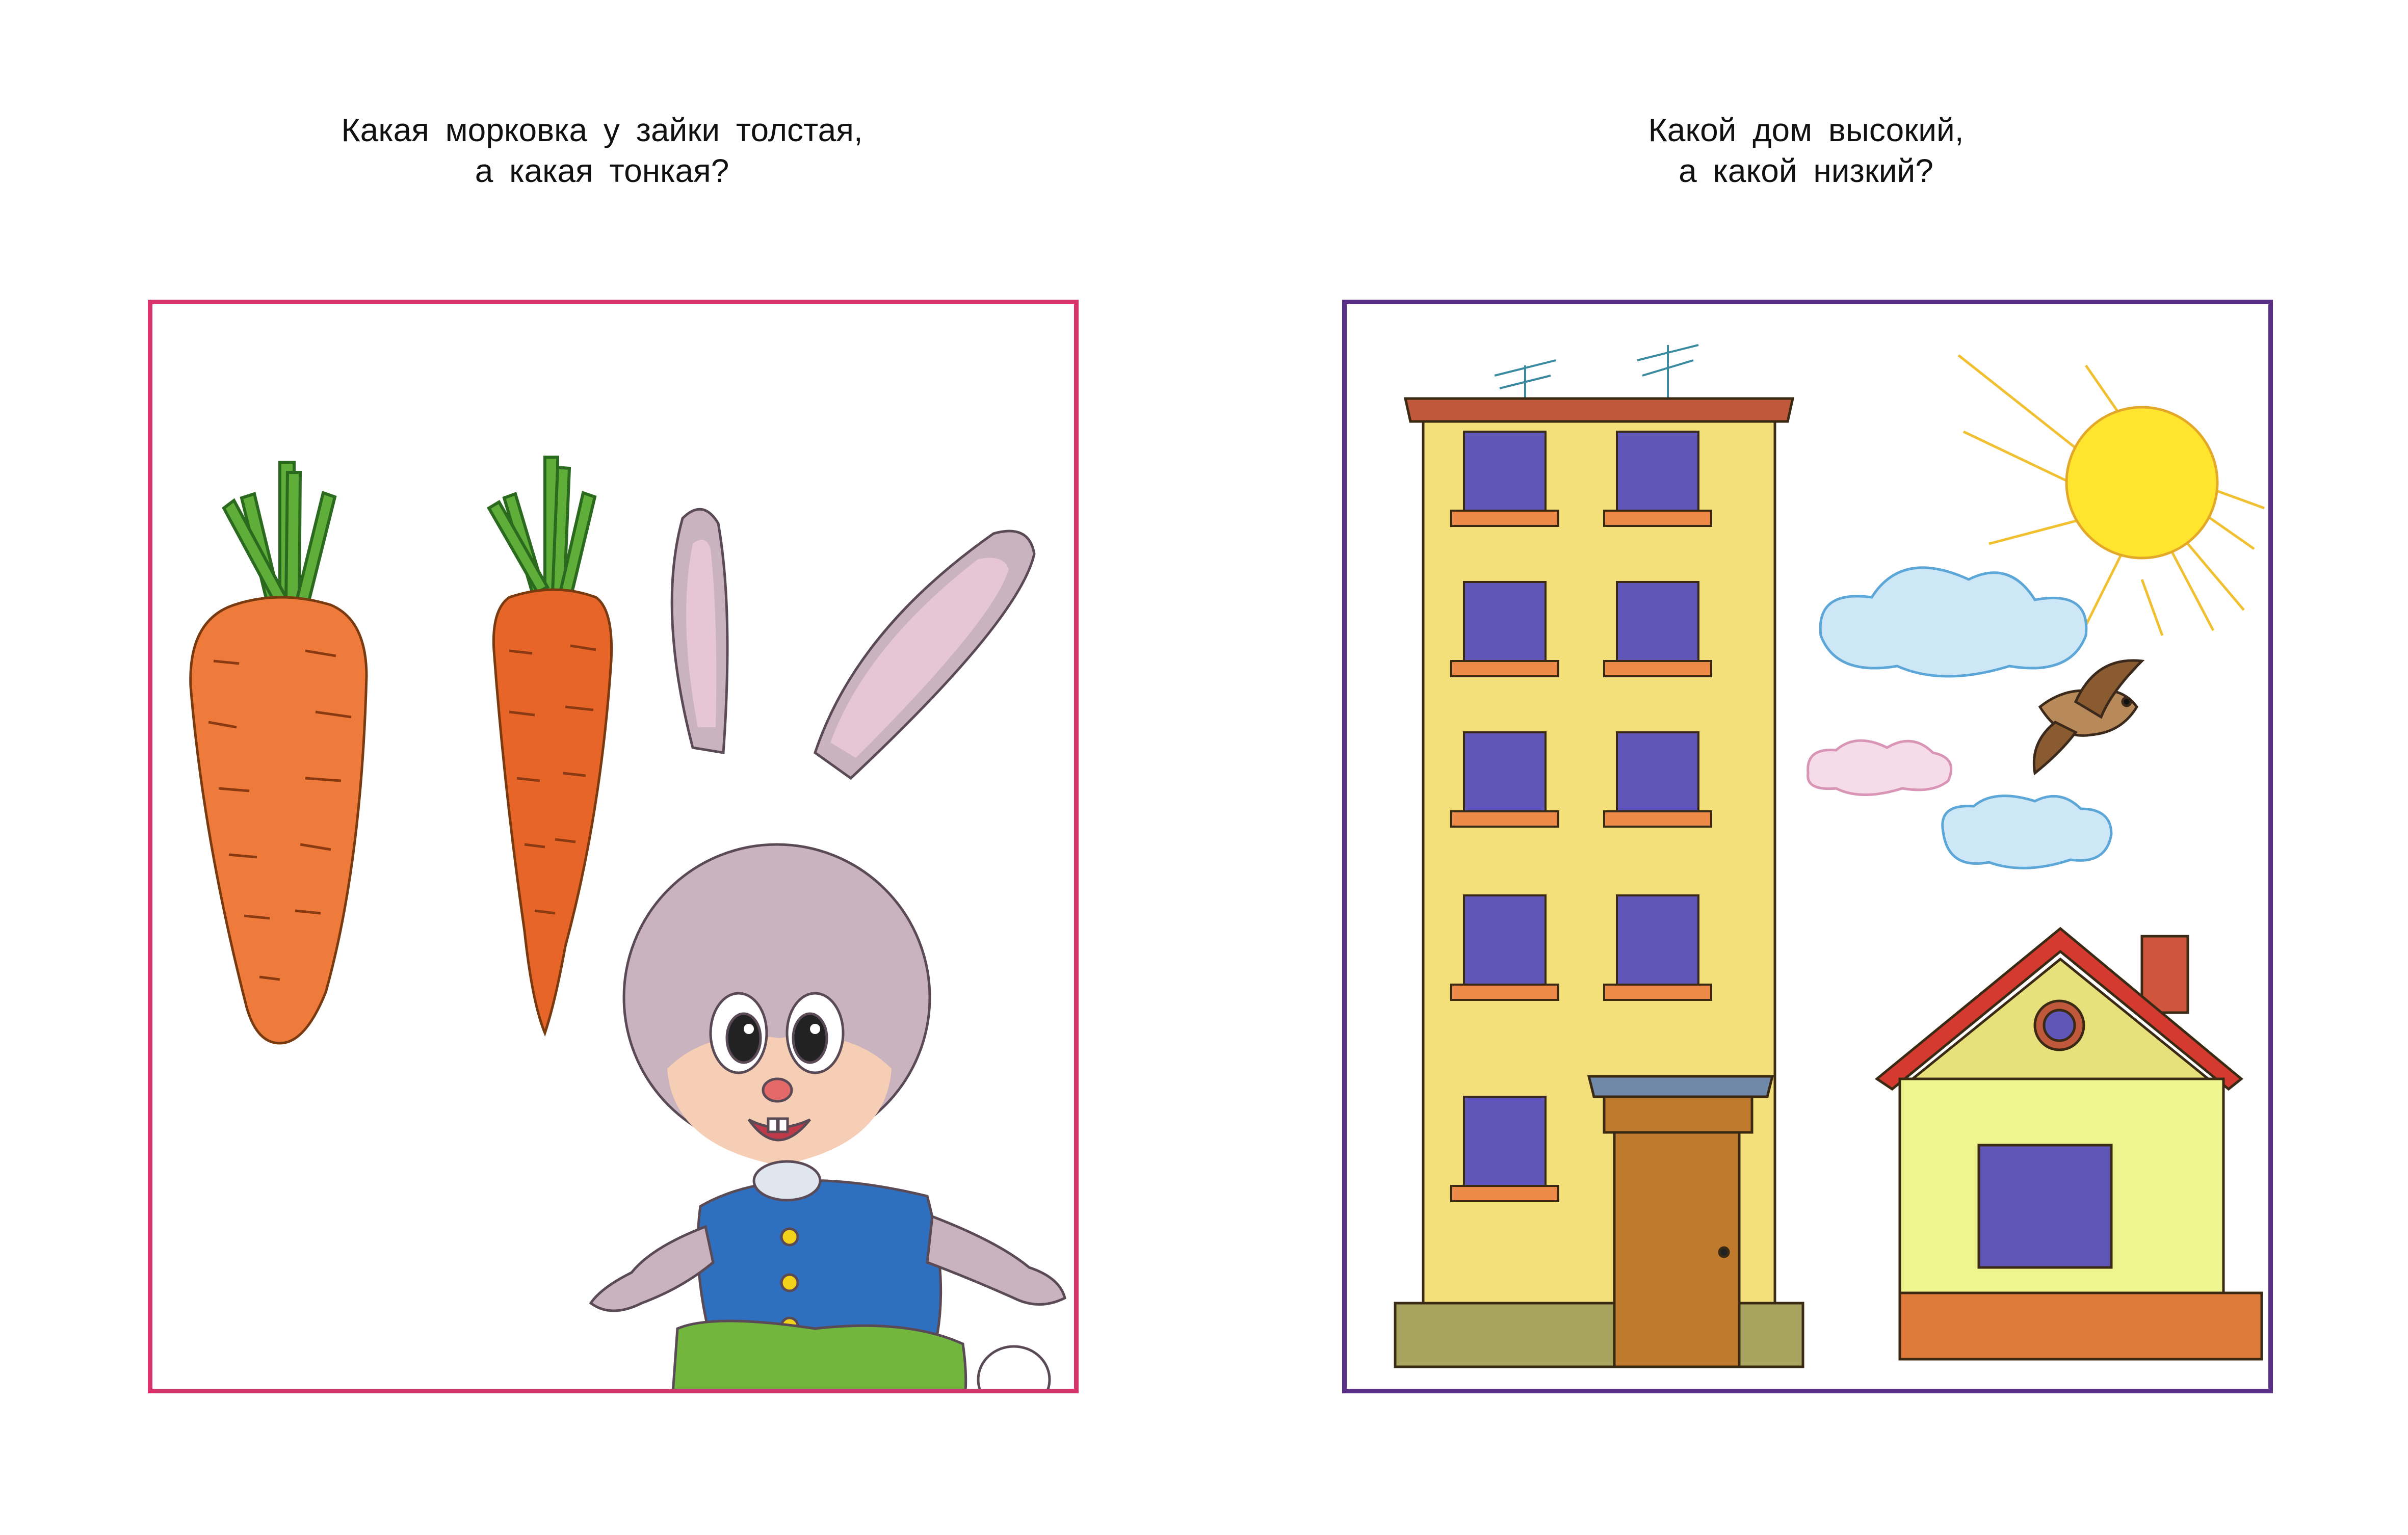  I want to click on pink-cloud-icon, so click(1880, 767).